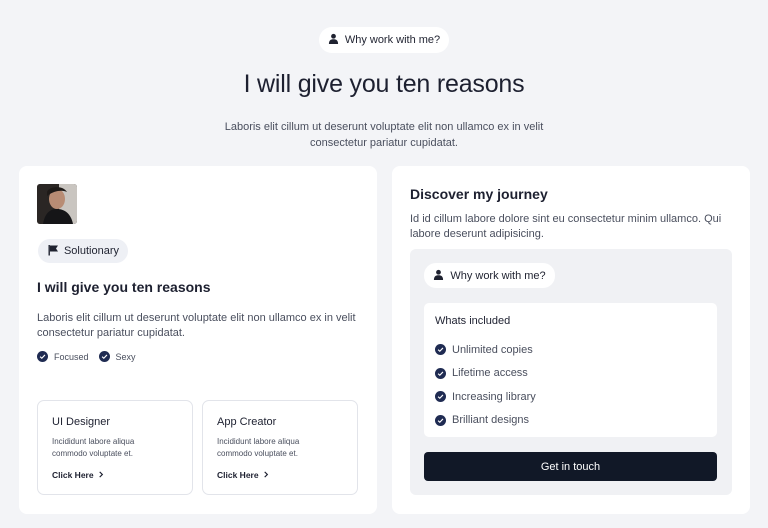 The height and width of the screenshot is (528, 768). What do you see at coordinates (494, 396) in the screenshot?
I see `list-item-label: Increasing library` at bounding box center [494, 396].